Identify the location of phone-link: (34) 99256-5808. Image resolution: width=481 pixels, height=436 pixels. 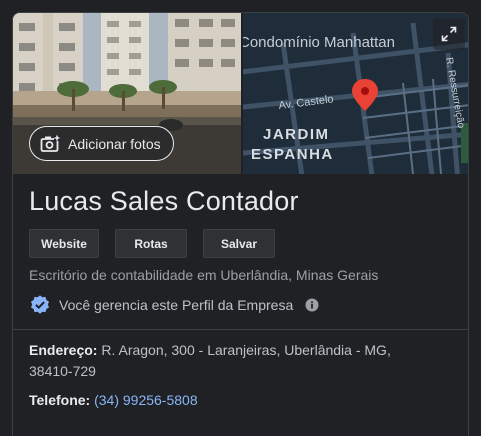
(146, 400).